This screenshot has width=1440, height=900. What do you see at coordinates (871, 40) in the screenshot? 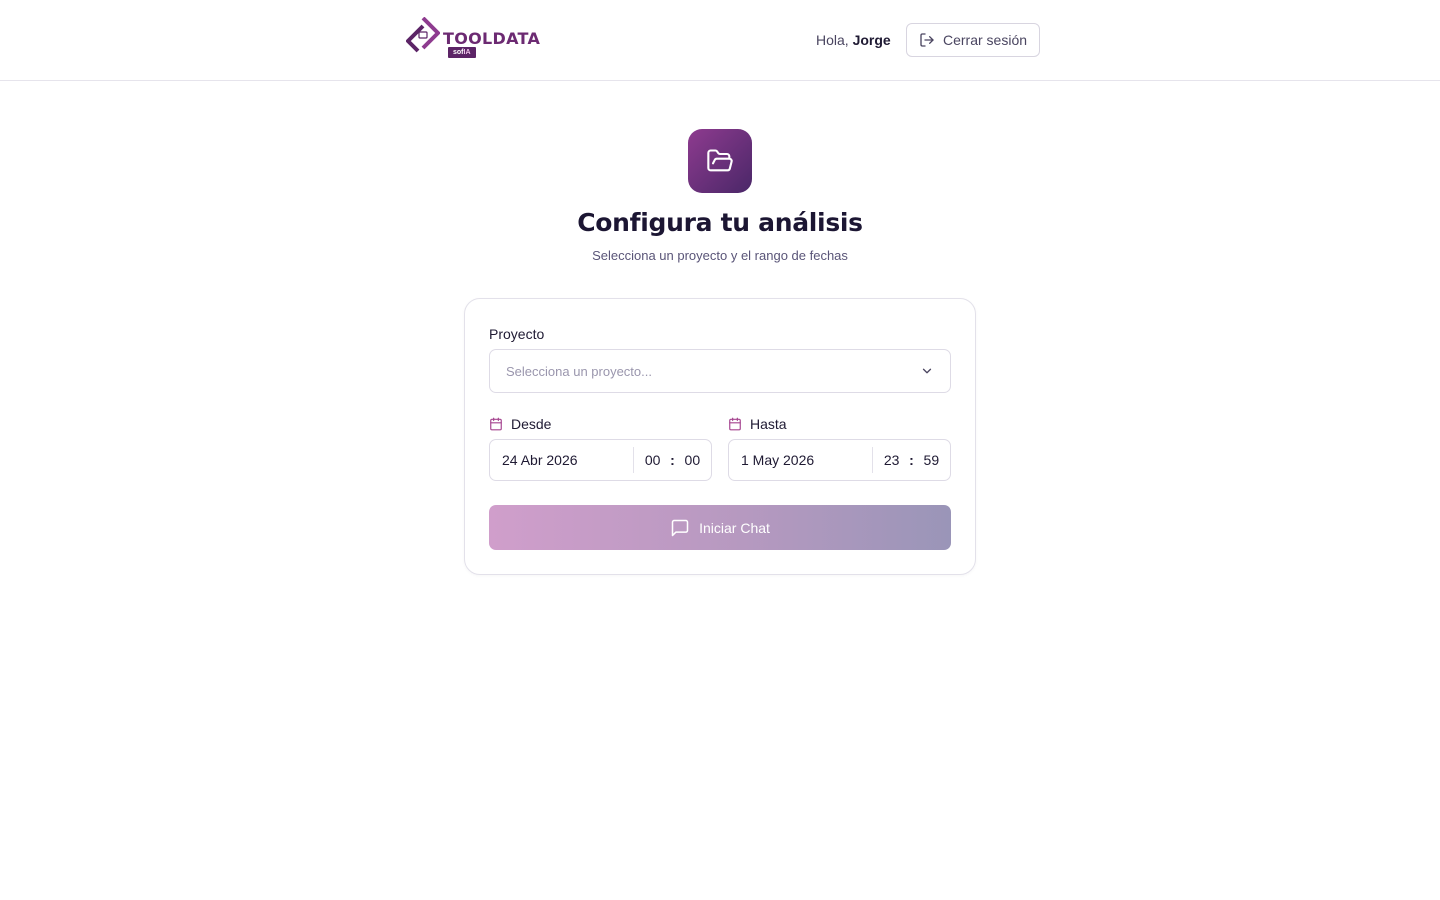
I see `user-name: Jorge` at bounding box center [871, 40].